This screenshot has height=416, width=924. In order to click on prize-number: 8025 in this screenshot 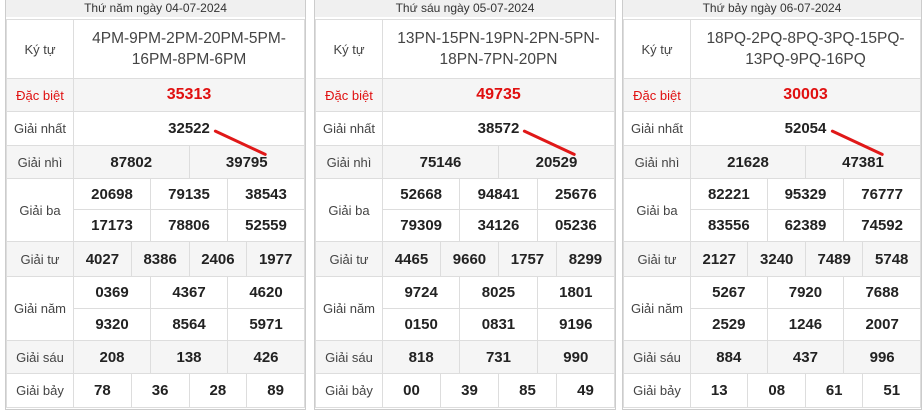, I will do `click(498, 292)`.